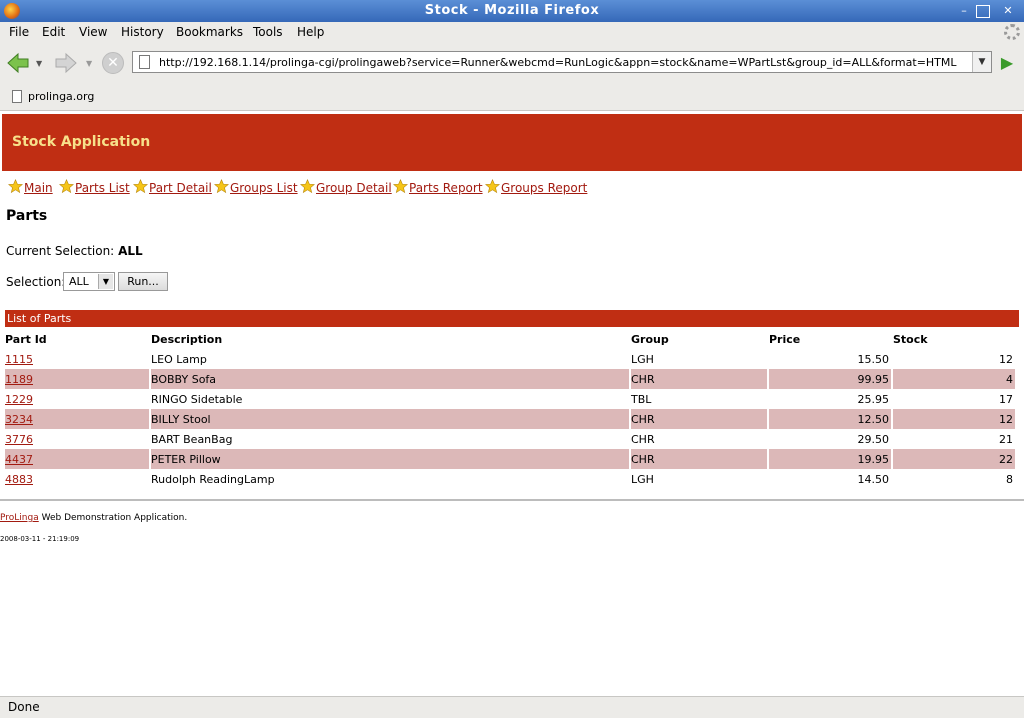 The height and width of the screenshot is (718, 1024). What do you see at coordinates (40, 63) in the screenshot?
I see `back-history-dropdown-icon: ▼` at bounding box center [40, 63].